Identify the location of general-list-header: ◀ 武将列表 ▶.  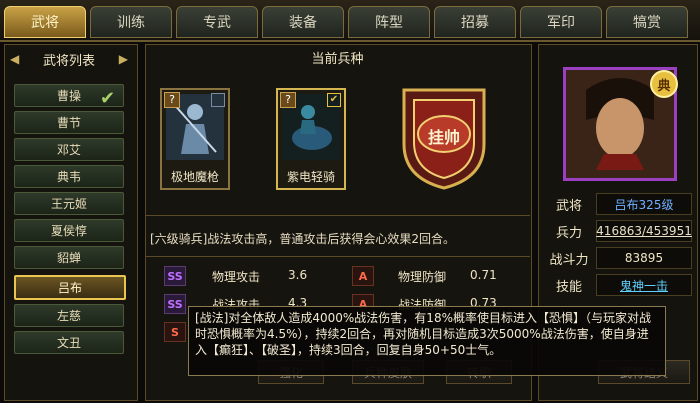
(69, 59).